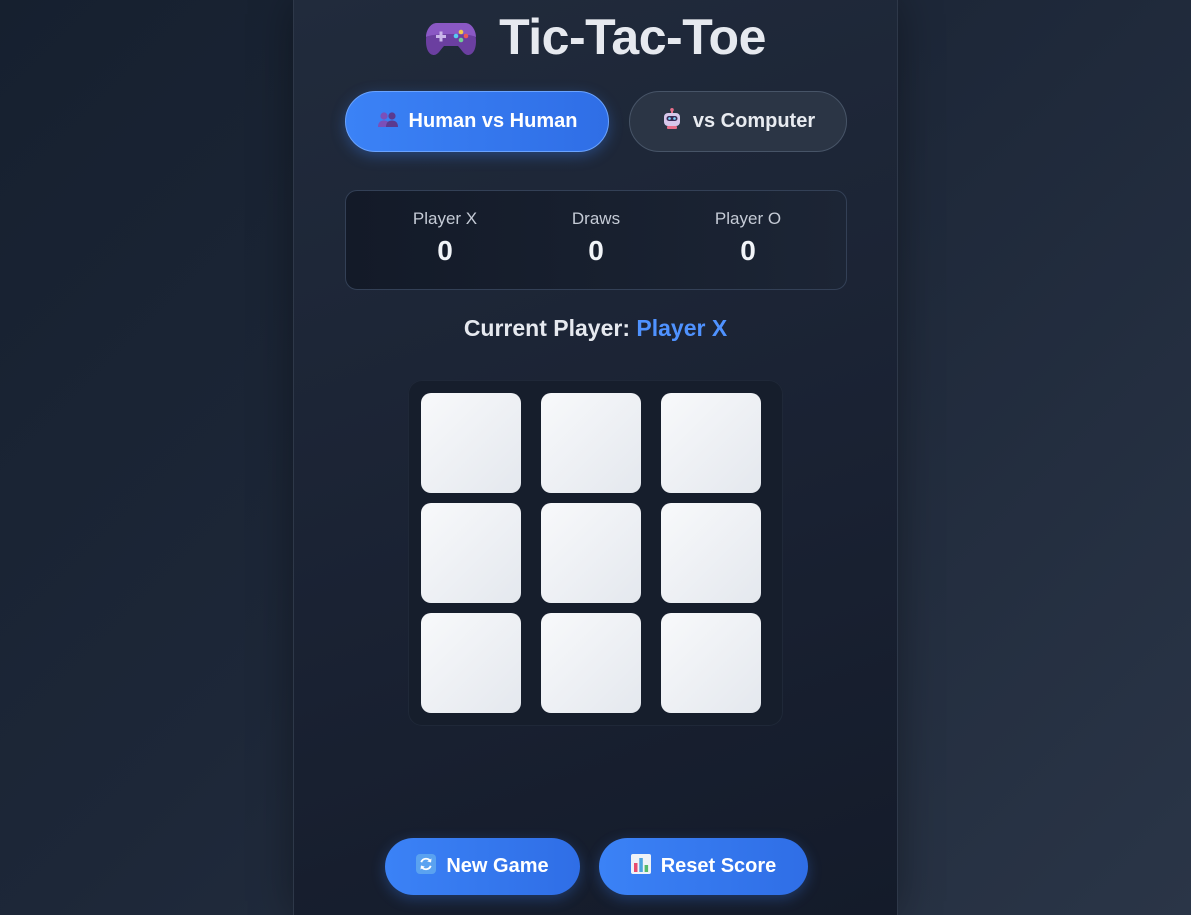 The height and width of the screenshot is (915, 1191). I want to click on score-value-x: 0, so click(445, 250).